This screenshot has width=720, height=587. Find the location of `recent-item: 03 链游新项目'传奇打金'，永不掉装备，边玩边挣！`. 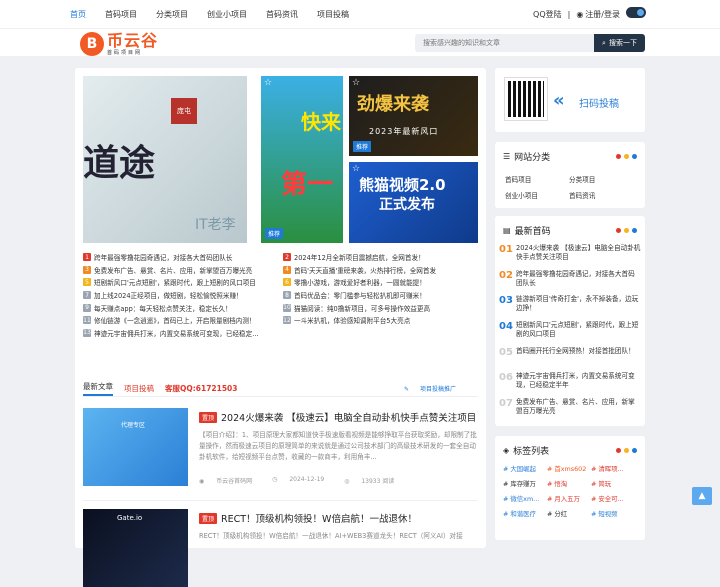

recent-item: 03 链游新项目'传奇打金'，永不掉装备，边玩边挣！ is located at coordinates (570, 308).